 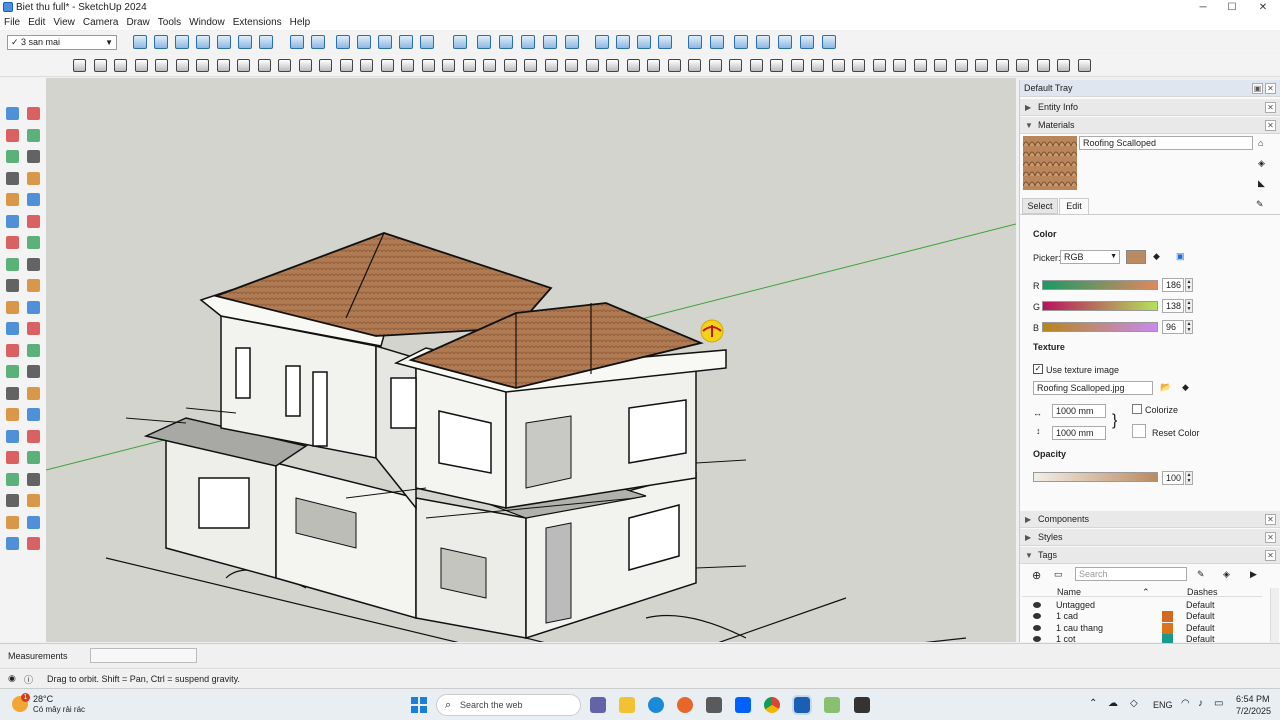 What do you see at coordinates (12, 678) in the screenshot?
I see `geo-location-icon: ◉` at bounding box center [12, 678].